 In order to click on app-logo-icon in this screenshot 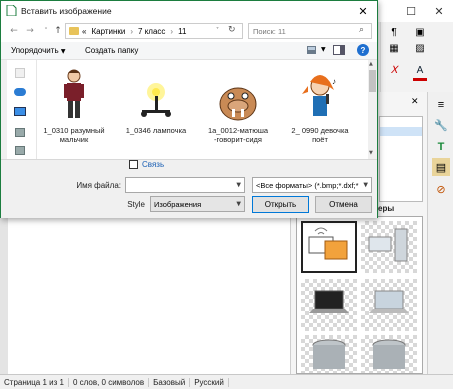, I will do `click(11, 10)`.